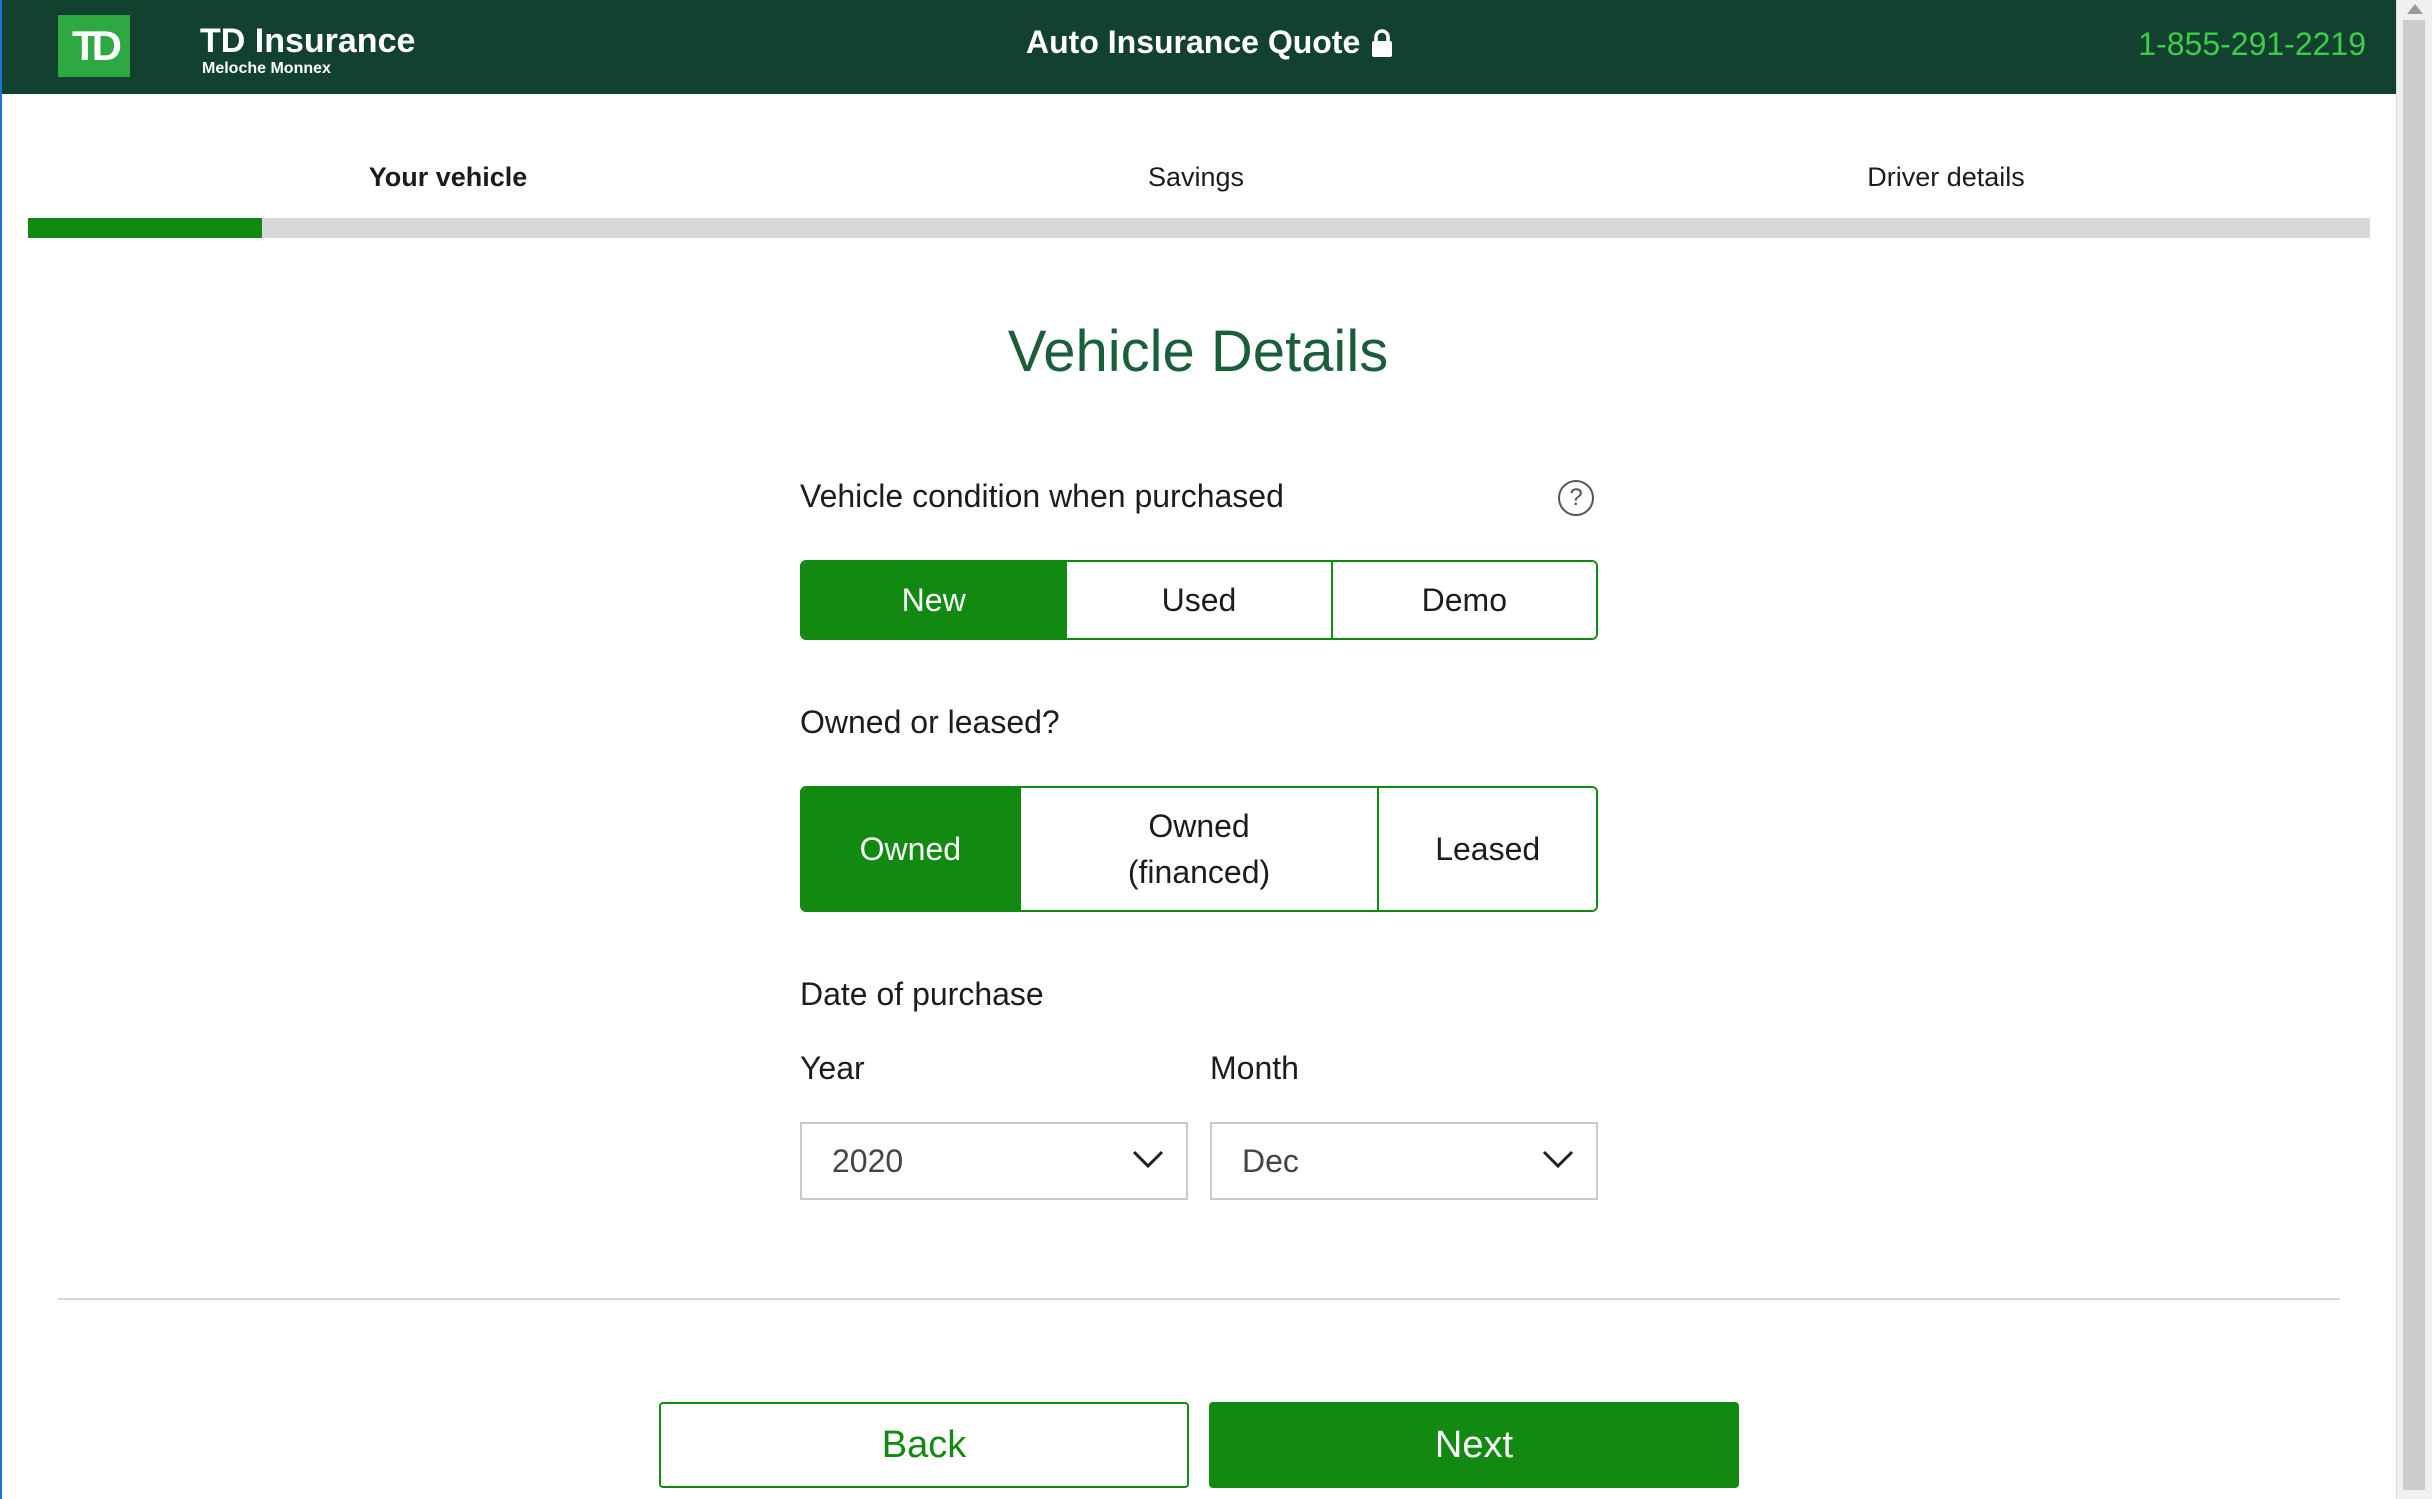 This screenshot has height=1499, width=2432. Describe the element at coordinates (930, 722) in the screenshot. I see `ownership-label: Owned or leased?` at that location.